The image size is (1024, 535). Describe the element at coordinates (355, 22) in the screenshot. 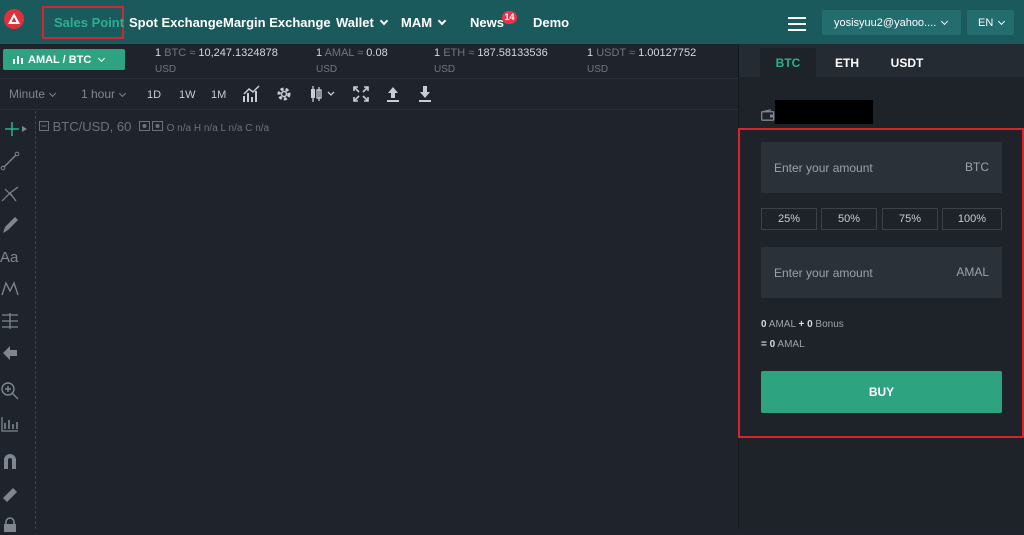

I see `nav-wallet-label: Wallet` at that location.